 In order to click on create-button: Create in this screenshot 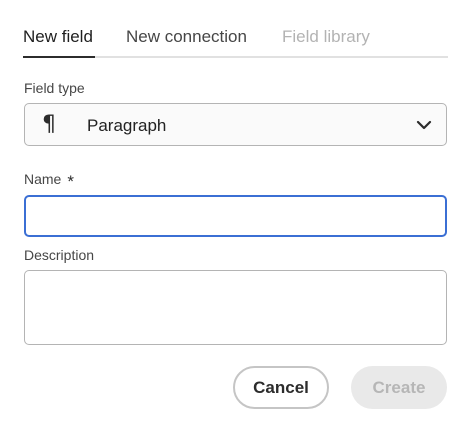, I will do `click(399, 387)`.